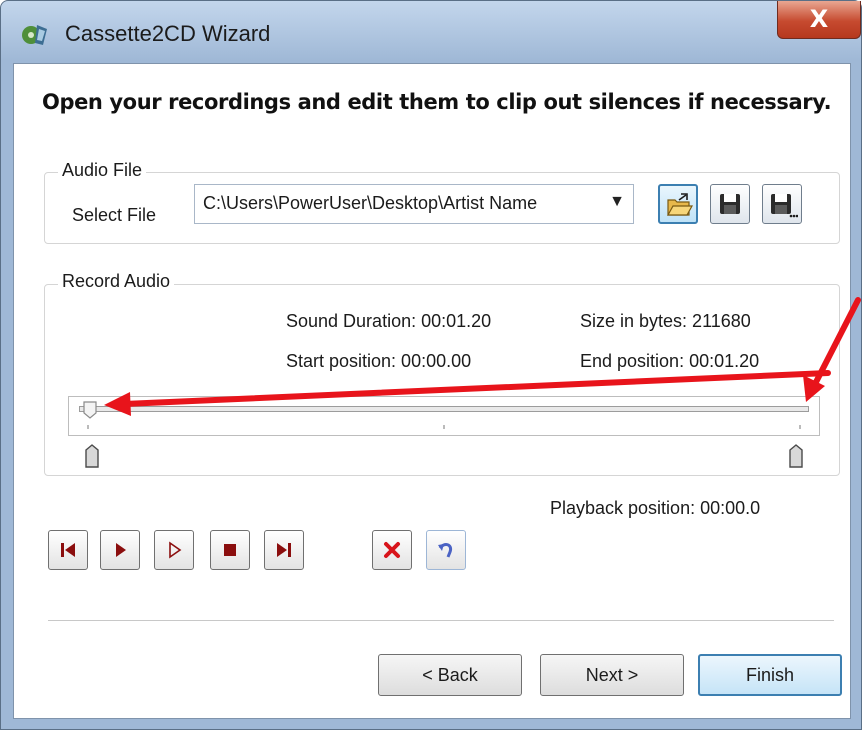 Image resolution: width=864 pixels, height=732 pixels. I want to click on record-audio-group-label: Record Audio, so click(116, 281).